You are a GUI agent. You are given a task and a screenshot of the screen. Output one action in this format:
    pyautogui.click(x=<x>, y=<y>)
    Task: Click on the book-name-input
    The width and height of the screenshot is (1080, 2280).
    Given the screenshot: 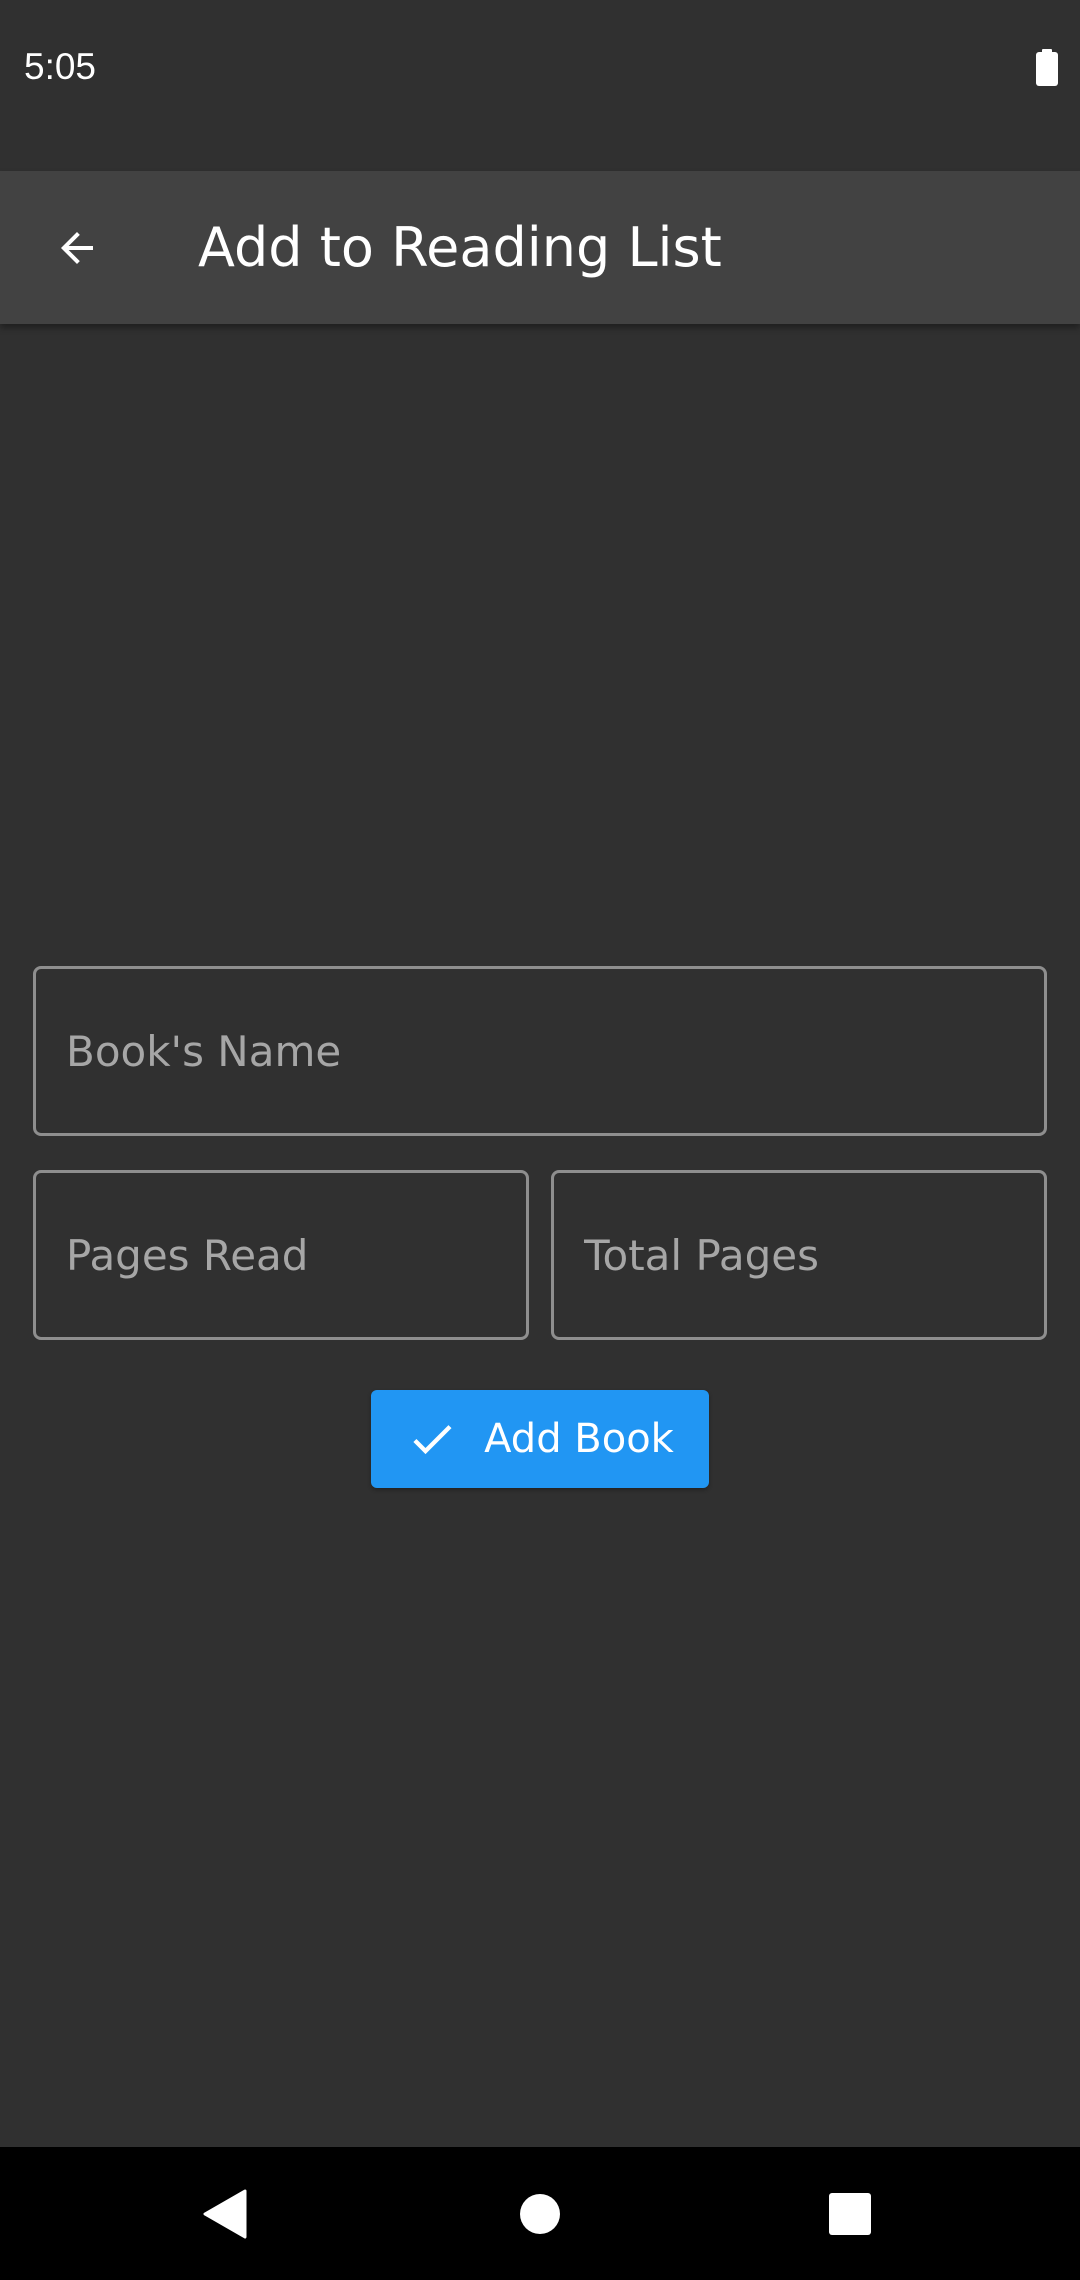 What is the action you would take?
    pyautogui.click(x=540, y=1051)
    